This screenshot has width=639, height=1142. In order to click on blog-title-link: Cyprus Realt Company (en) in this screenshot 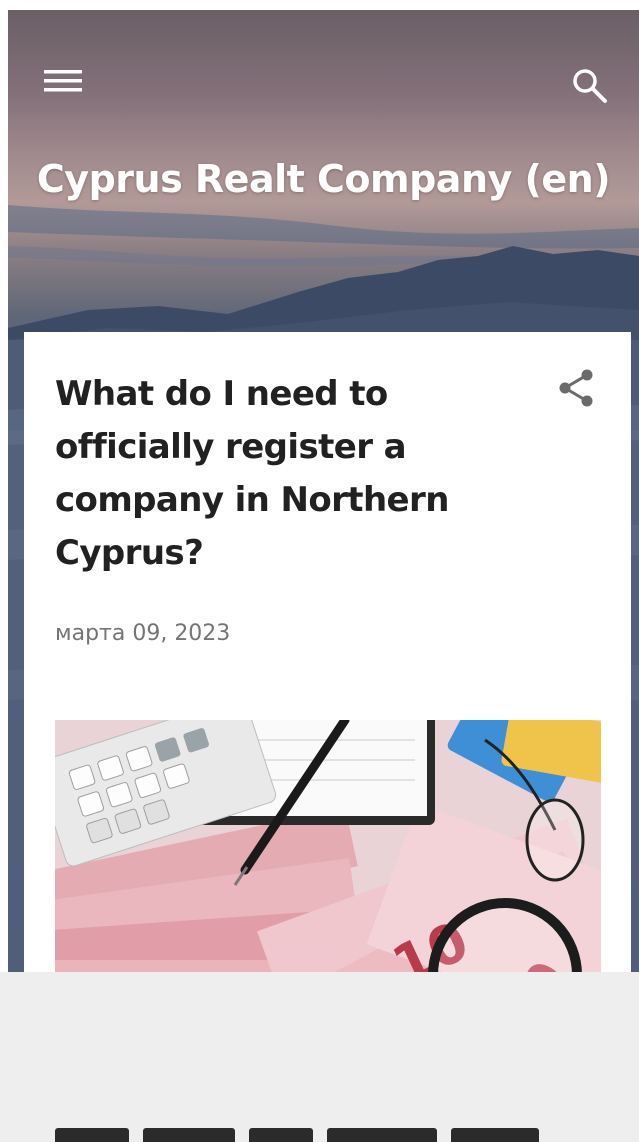, I will do `click(323, 179)`.